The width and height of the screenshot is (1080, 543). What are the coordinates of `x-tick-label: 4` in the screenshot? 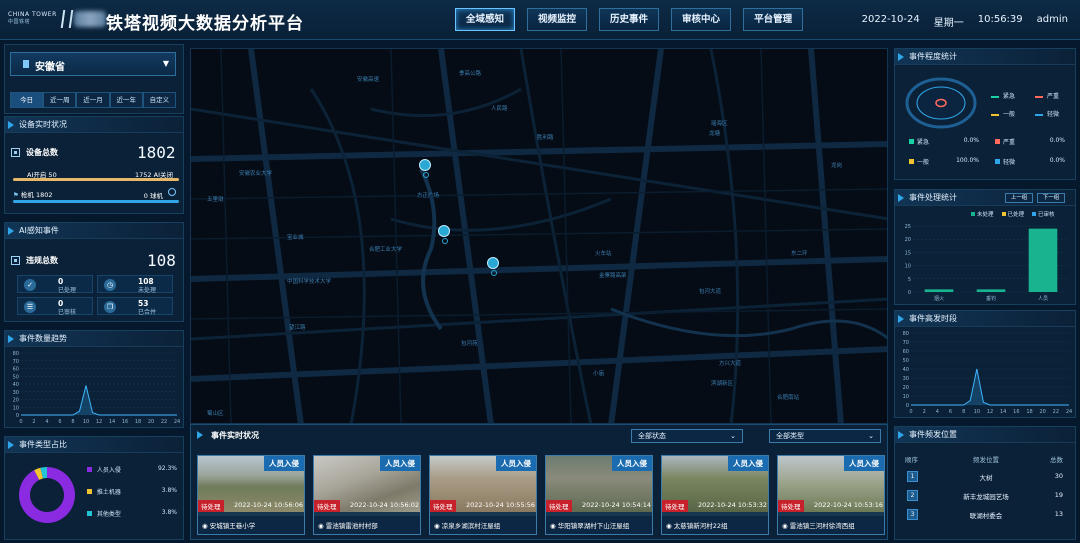 It's located at (937, 412).